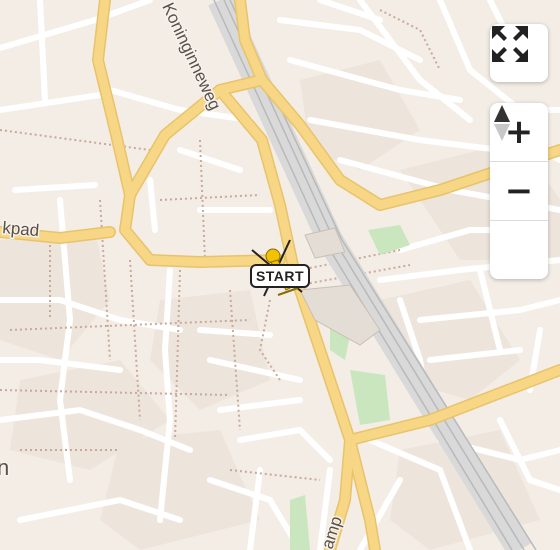 The image size is (560, 550). Describe the element at coordinates (4, 467) in the screenshot. I see `street-label-edge: n` at that location.